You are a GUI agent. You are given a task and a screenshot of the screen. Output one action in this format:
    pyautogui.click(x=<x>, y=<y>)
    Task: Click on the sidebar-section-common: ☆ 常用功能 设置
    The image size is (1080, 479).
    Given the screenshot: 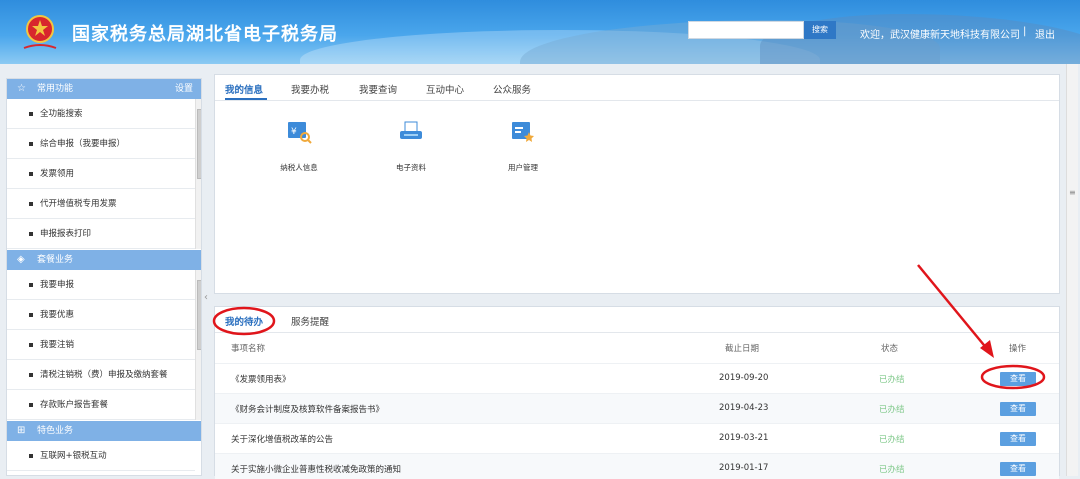 What is the action you would take?
    pyautogui.click(x=104, y=89)
    